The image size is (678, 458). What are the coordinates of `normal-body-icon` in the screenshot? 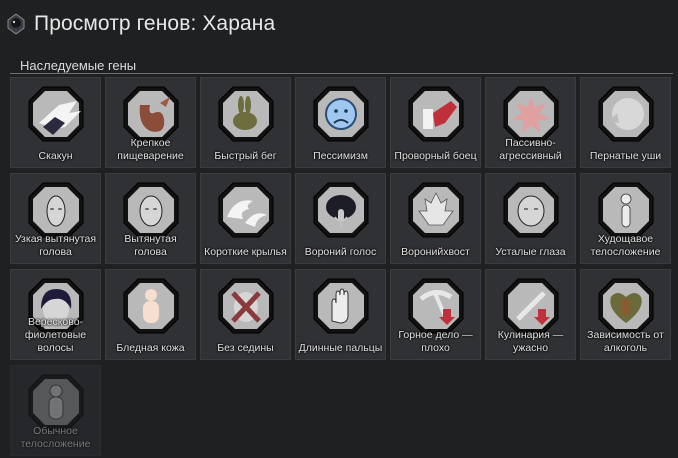 It's located at (56, 402).